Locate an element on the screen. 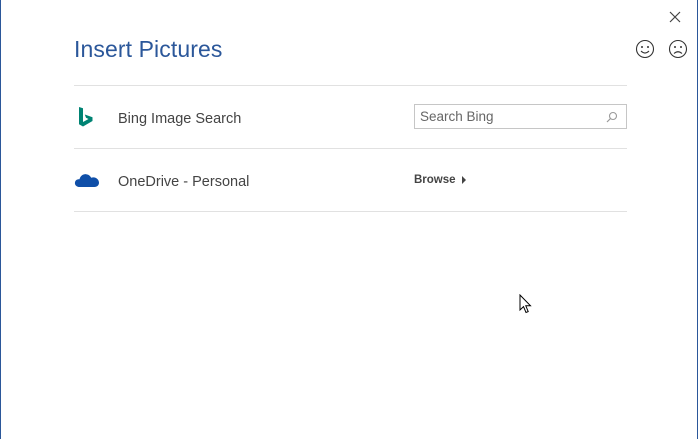 Image resolution: width=698 pixels, height=439 pixels. mouse-cursor-icon is located at coordinates (525, 304).